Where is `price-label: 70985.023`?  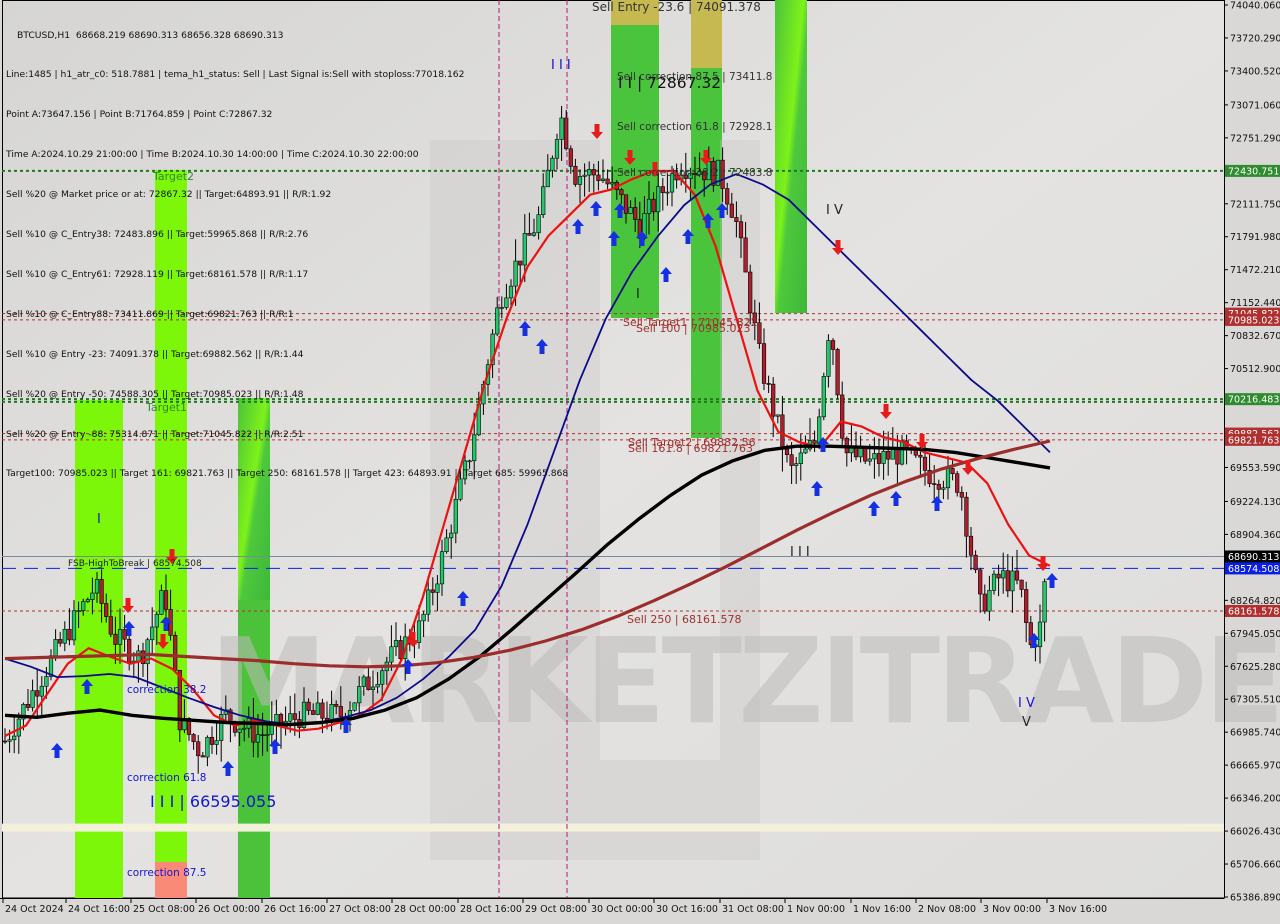 price-label: 70985.023 is located at coordinates (1253, 320).